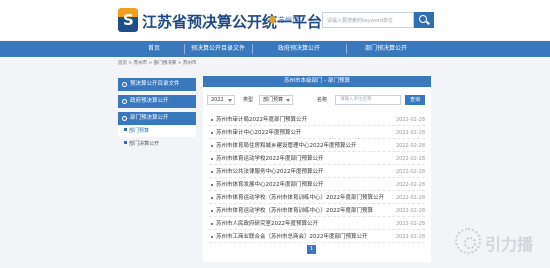 This screenshot has height=268, width=550. Describe the element at coordinates (248, 100) in the screenshot. I see `type-label: 类型` at that location.